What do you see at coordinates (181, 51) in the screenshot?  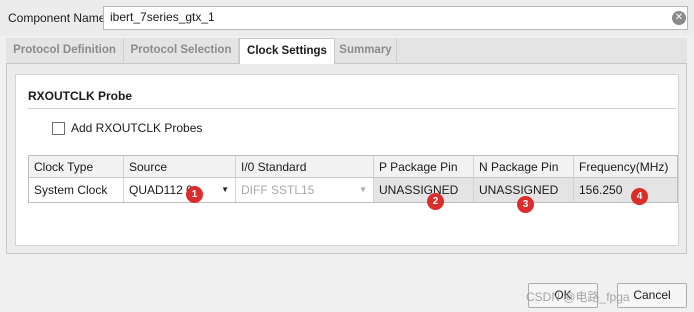 I see `tab-protocol-selection: Protocol Selection` at bounding box center [181, 51].